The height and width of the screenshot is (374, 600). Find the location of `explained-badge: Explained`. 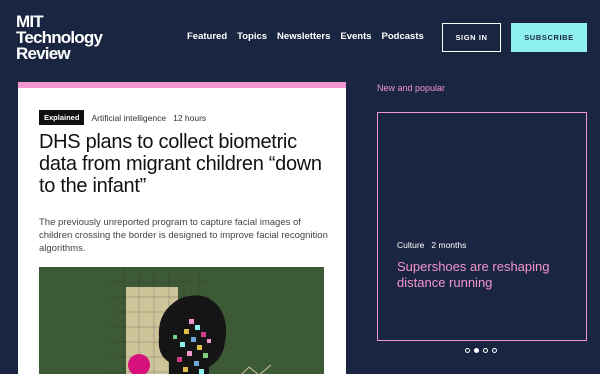

explained-badge: Explained is located at coordinates (62, 117).